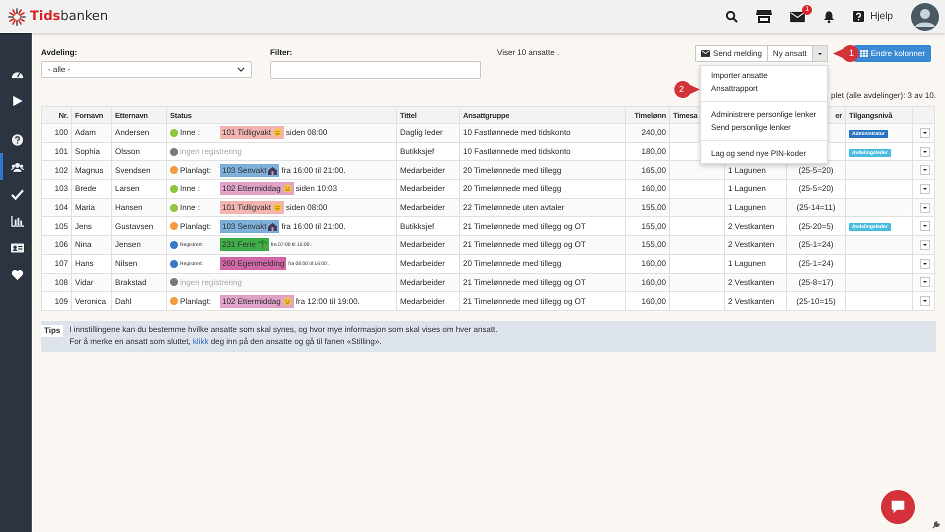 The width and height of the screenshot is (945, 532). Describe the element at coordinates (829, 17) in the screenshot. I see `bell-icon` at that location.